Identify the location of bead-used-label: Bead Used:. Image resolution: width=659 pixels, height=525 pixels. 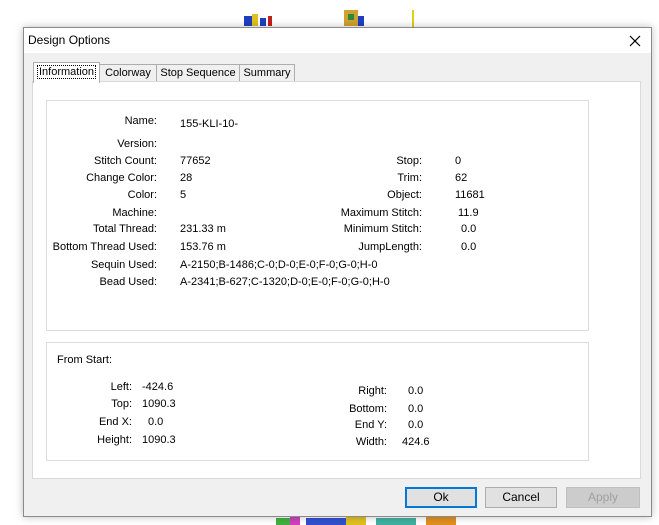
(128, 282).